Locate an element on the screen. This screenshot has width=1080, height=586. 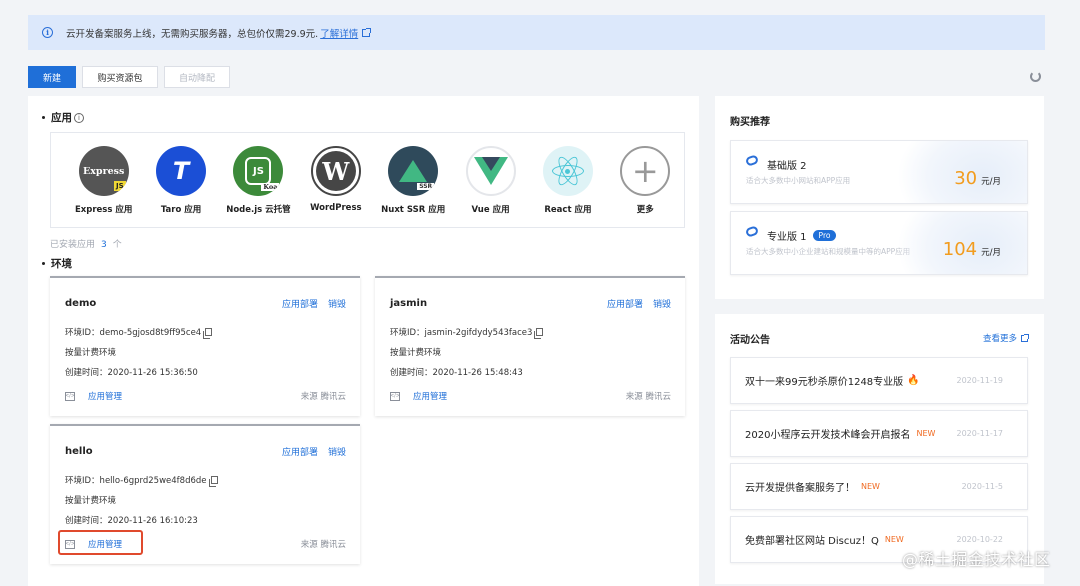
installed-count: 3 is located at coordinates (104, 245).